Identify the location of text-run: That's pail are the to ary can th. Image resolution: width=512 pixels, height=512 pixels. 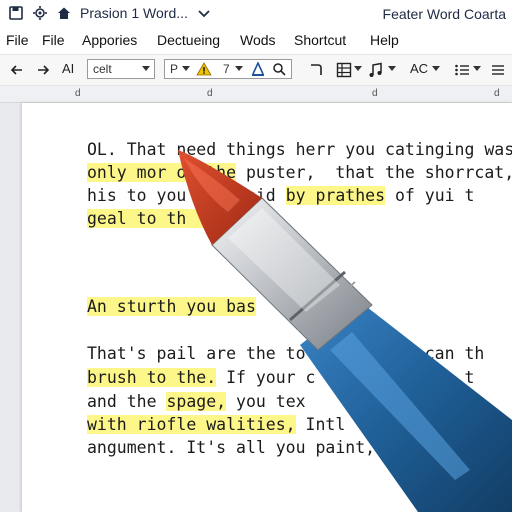
(286, 353).